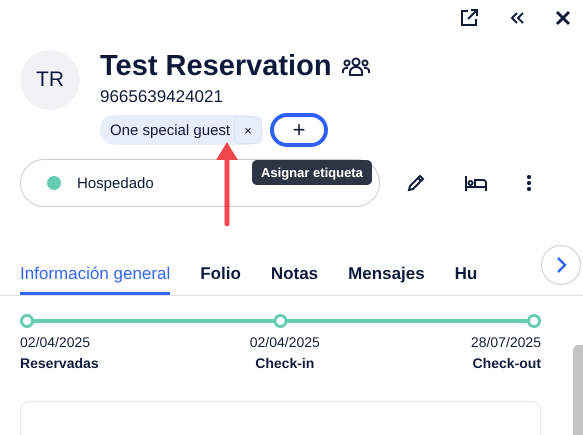 This screenshot has height=435, width=583. I want to click on more-icon, so click(529, 183).